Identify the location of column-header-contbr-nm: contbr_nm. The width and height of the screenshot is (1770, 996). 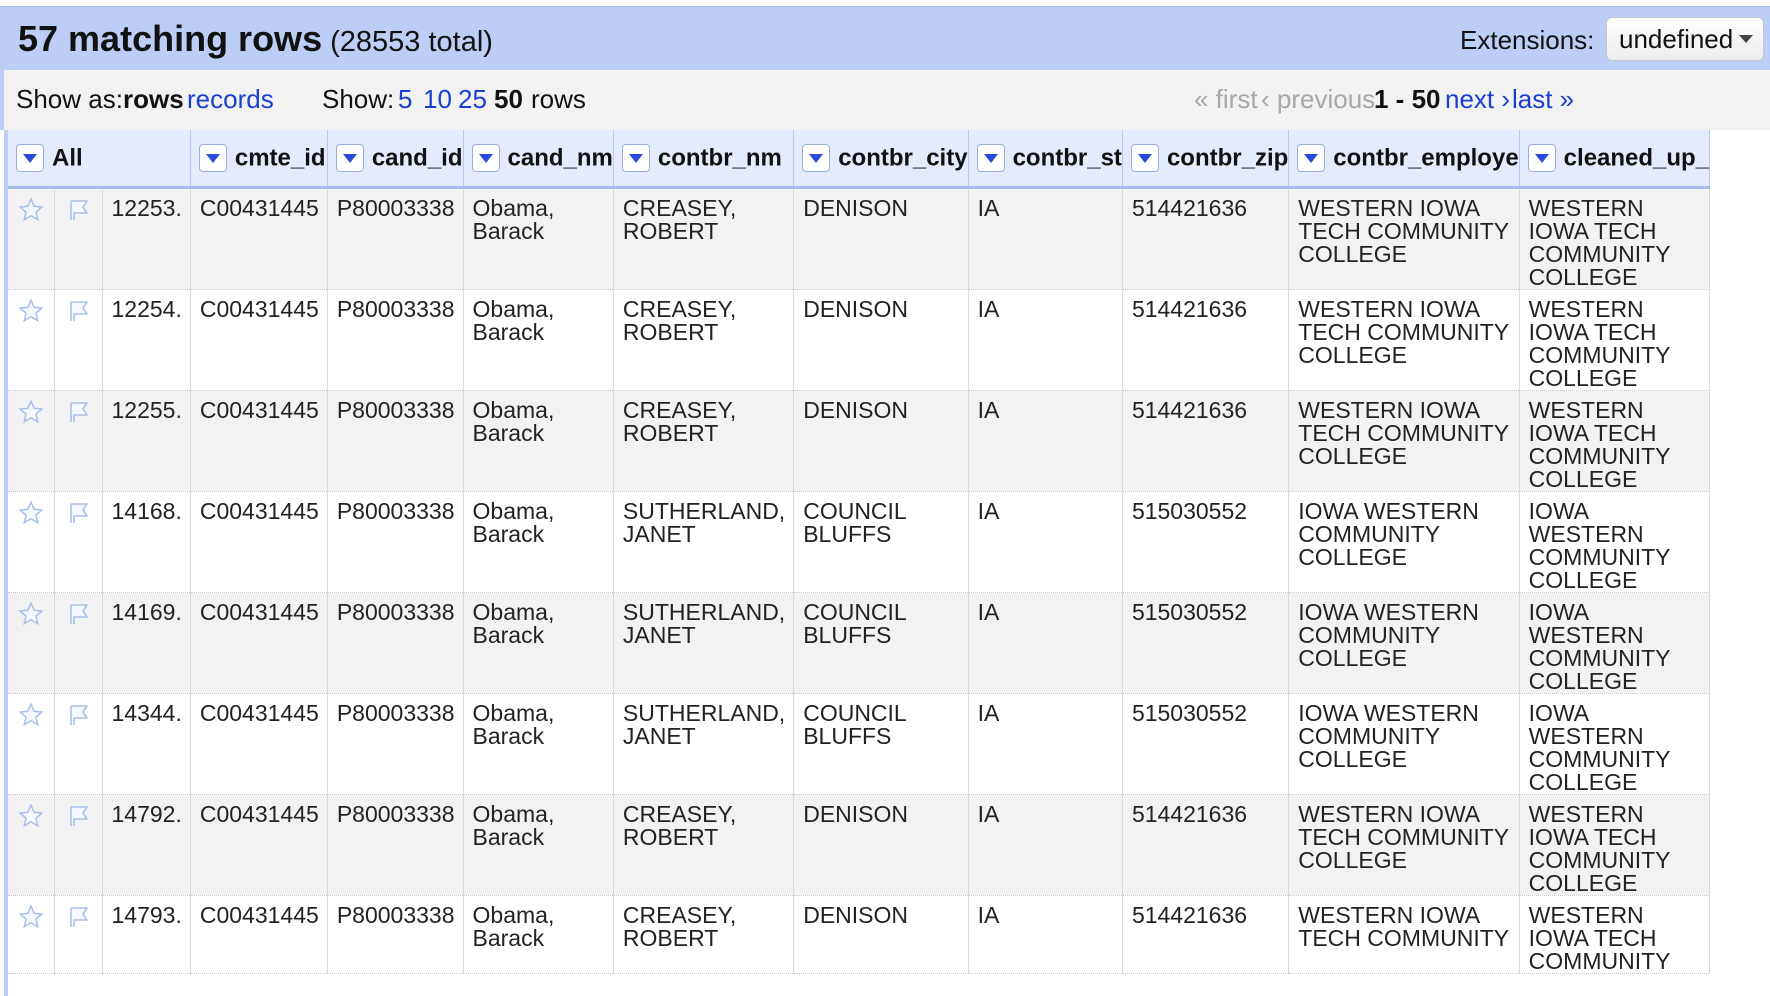
(704, 159).